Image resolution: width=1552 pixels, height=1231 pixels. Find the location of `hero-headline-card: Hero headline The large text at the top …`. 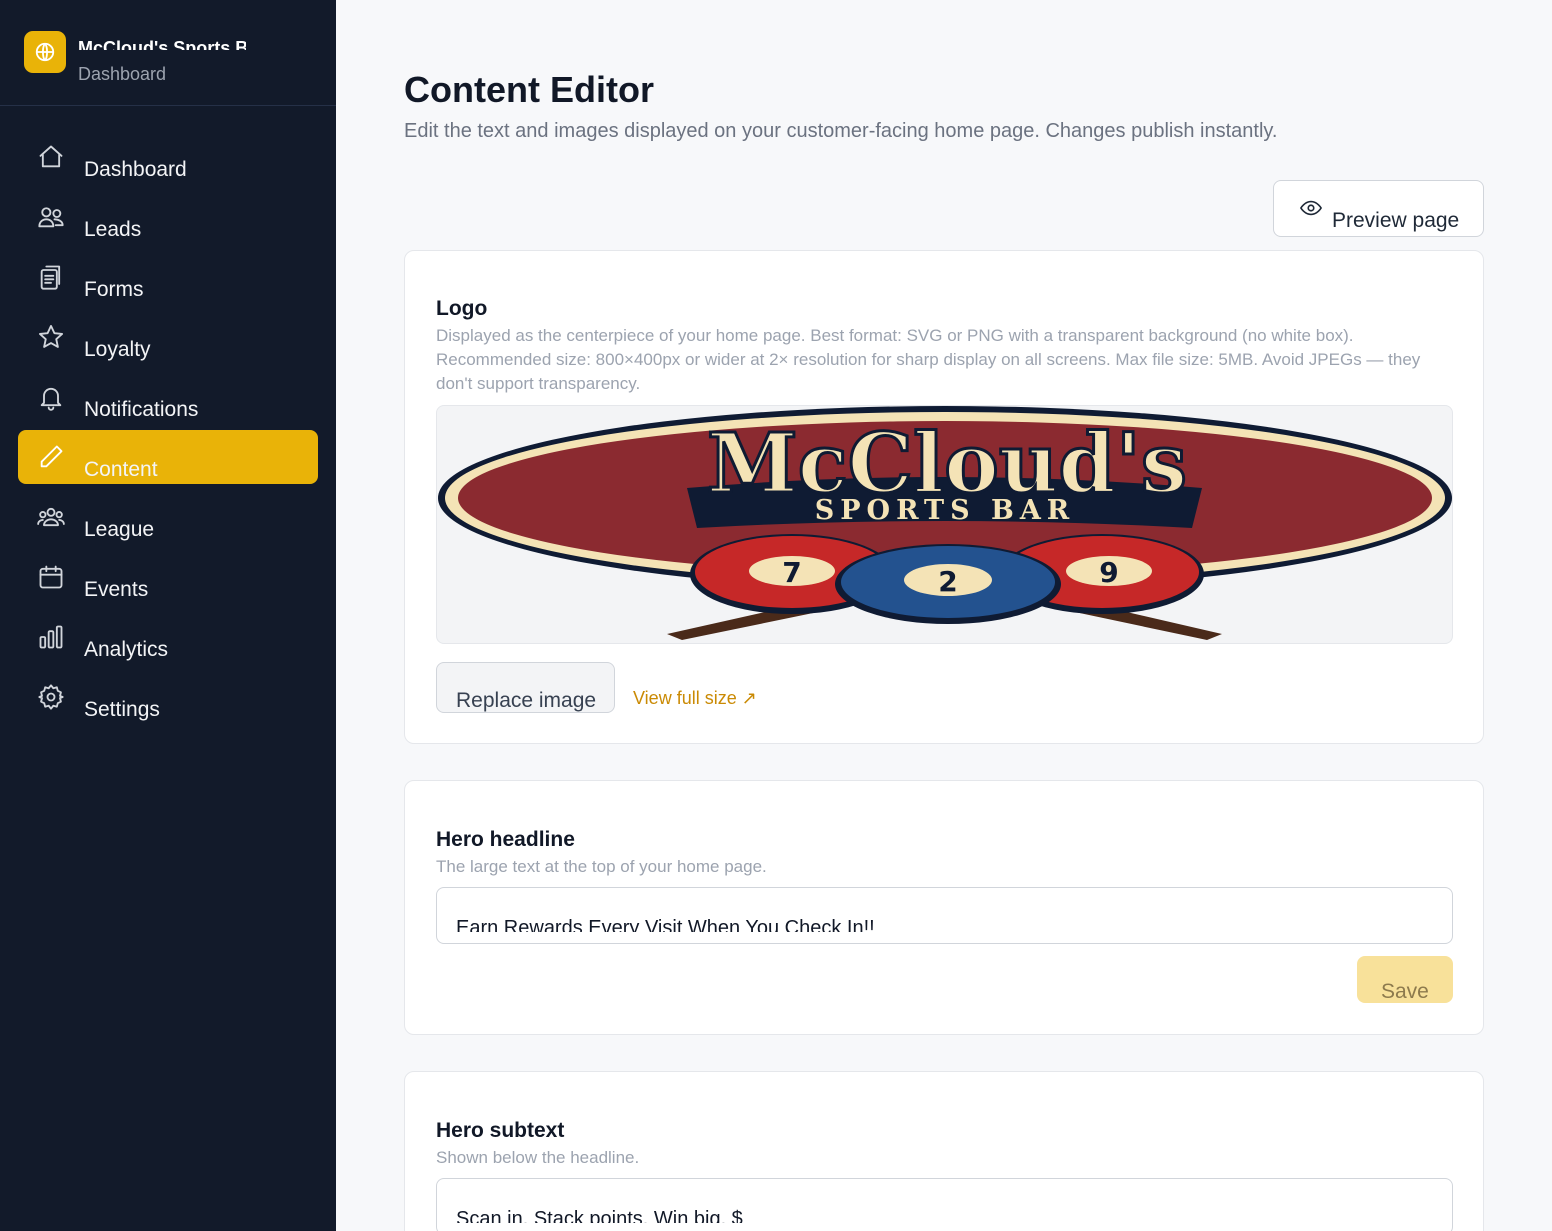

hero-headline-card: Hero headline The large text at the top … is located at coordinates (944, 907).